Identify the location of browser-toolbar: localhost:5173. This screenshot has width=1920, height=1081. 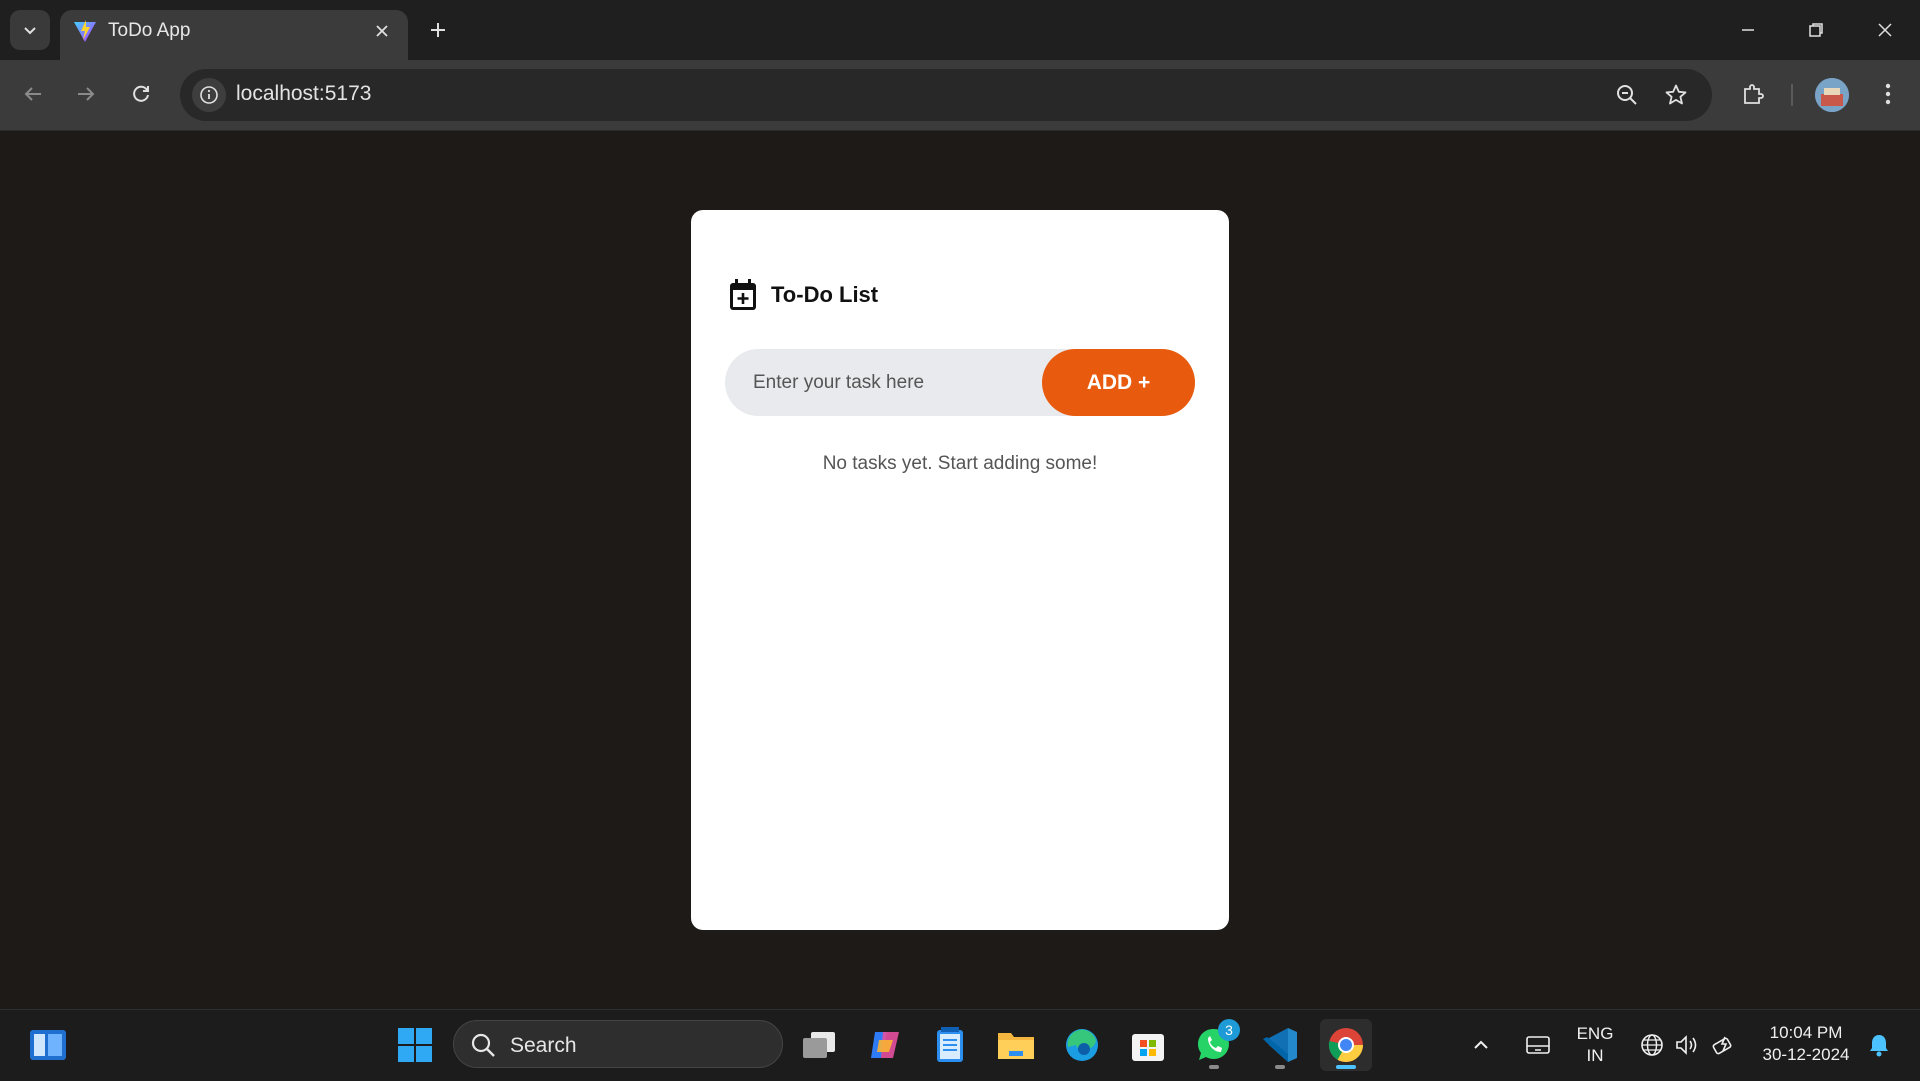
(960, 95).